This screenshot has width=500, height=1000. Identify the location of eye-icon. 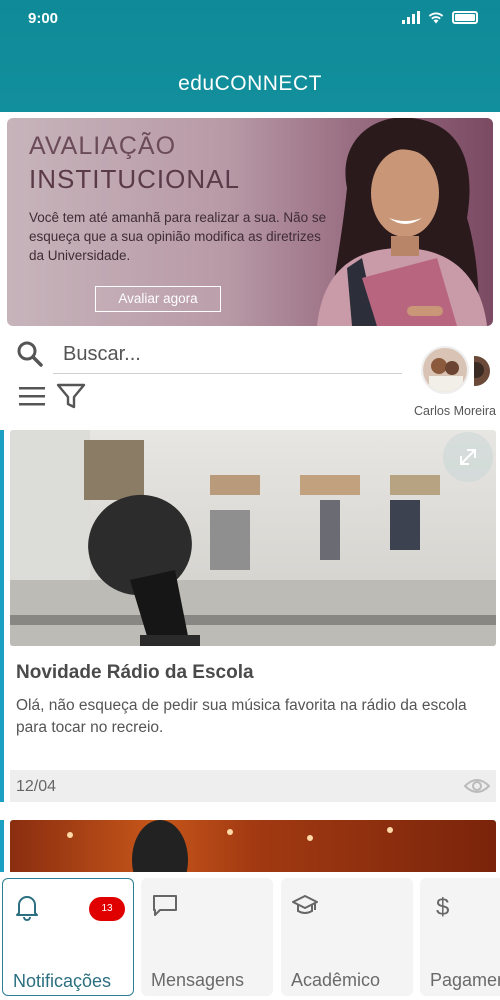
(477, 786).